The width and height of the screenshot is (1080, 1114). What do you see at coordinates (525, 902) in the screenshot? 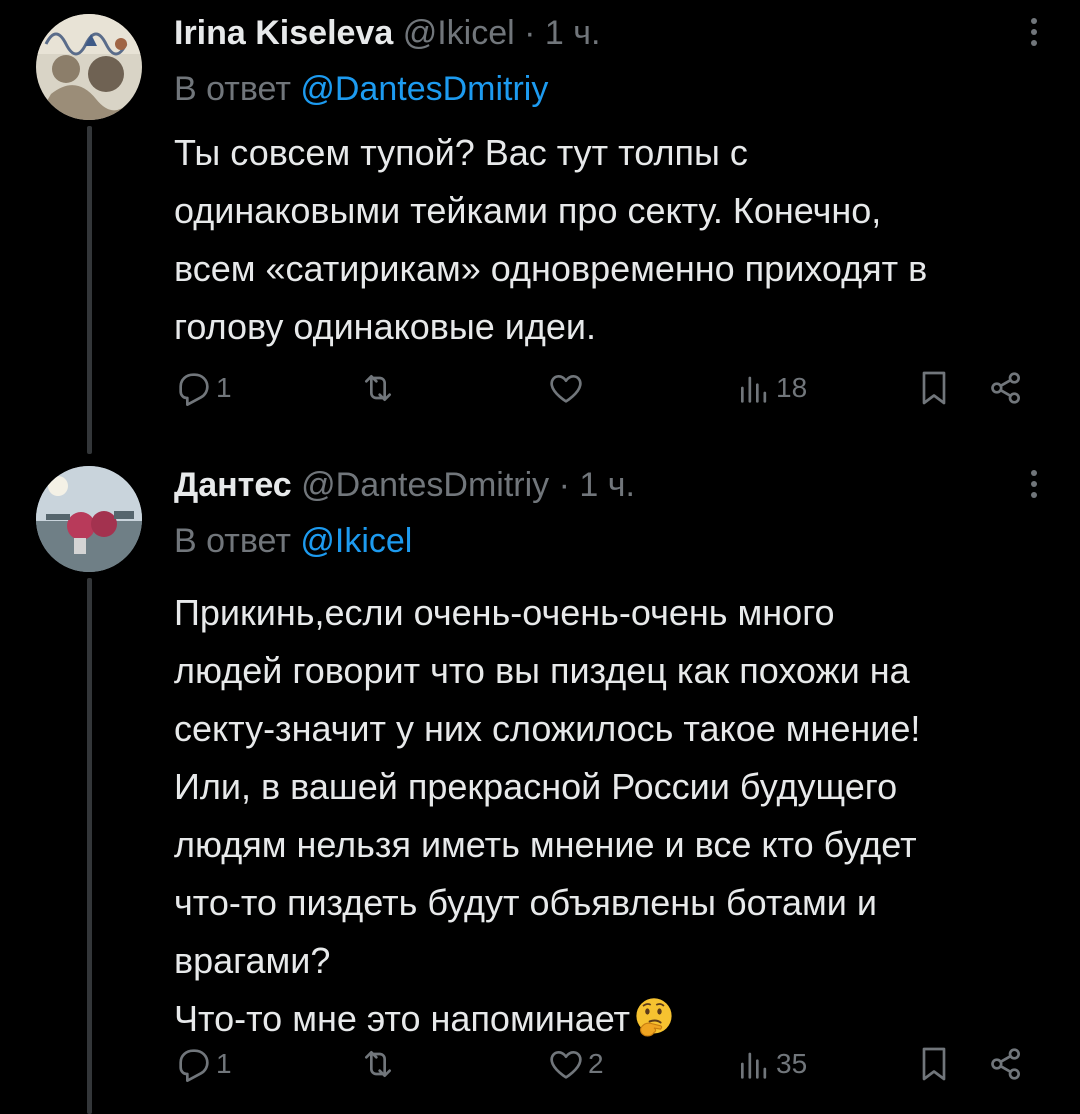
I see `tweet-text-line: что-то пиздеть будут объявлены ботами и` at bounding box center [525, 902].